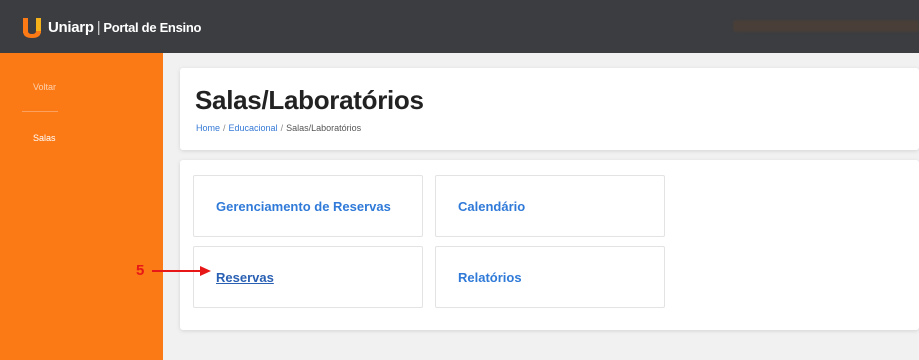 This screenshot has height=360, width=919. I want to click on tile-label: Gerenciamento de Reservas, so click(303, 206).